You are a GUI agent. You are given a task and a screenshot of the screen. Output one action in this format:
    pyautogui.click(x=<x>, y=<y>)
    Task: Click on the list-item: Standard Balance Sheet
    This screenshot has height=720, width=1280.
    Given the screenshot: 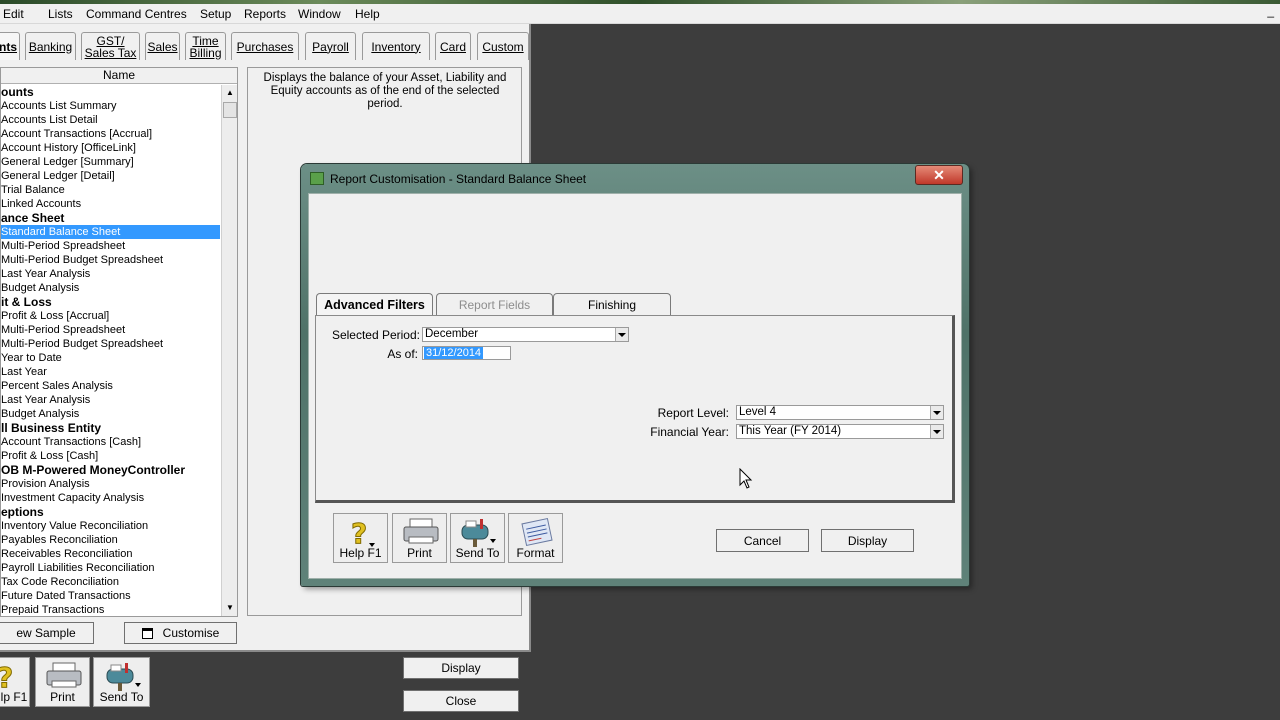 What is the action you would take?
    pyautogui.click(x=110, y=232)
    